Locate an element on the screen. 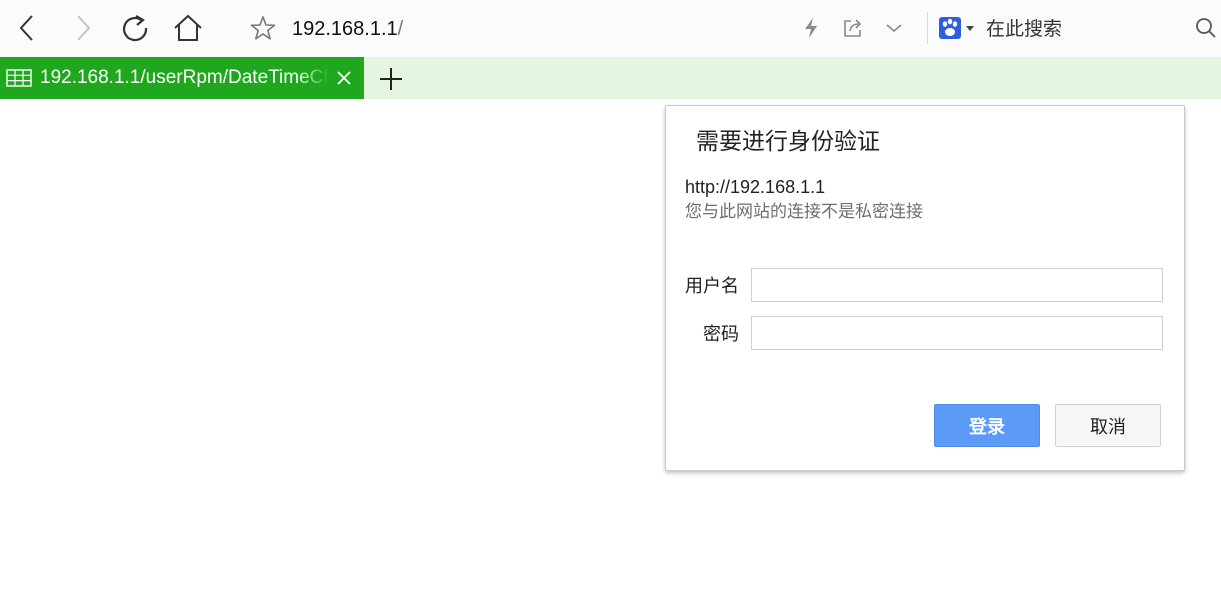 This screenshot has width=1221, height=589. chevron-down-icon is located at coordinates (894, 28).